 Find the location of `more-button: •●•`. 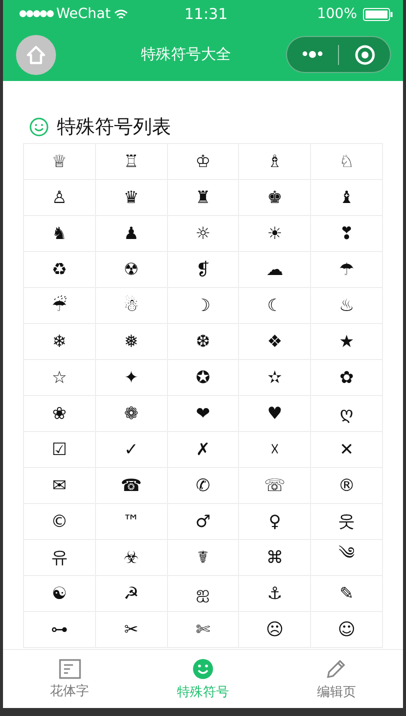

more-button: •●• is located at coordinates (312, 55).